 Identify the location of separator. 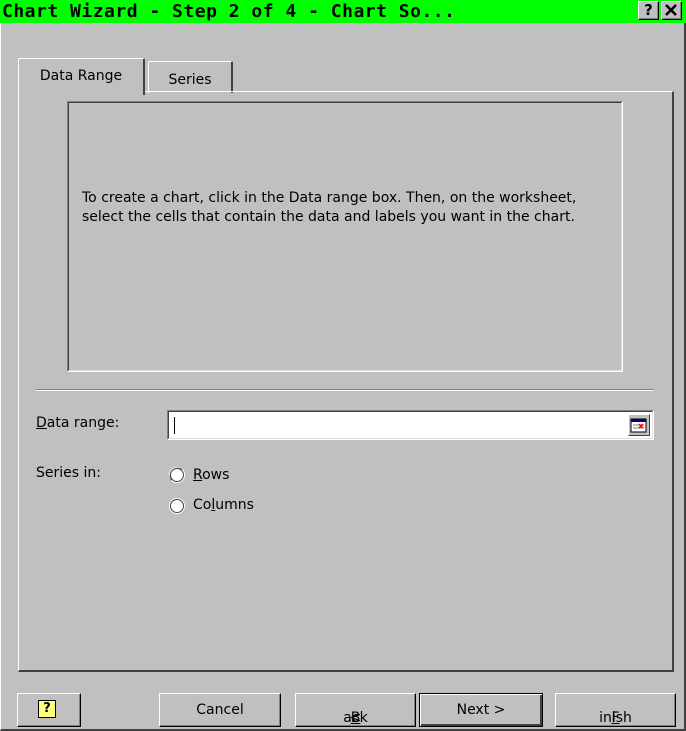
(345, 390).